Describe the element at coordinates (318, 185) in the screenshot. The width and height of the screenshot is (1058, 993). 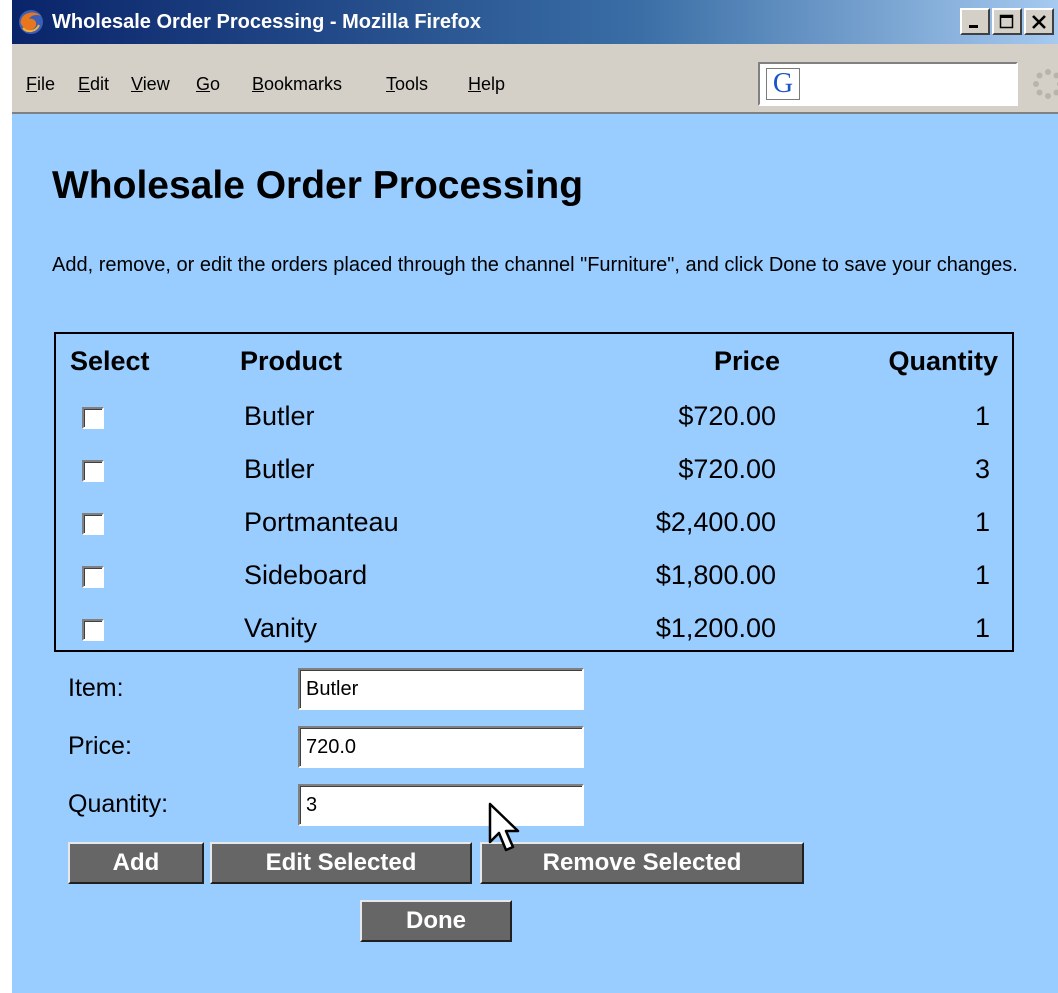
I see `page-title: Wholesale Order Processing` at that location.